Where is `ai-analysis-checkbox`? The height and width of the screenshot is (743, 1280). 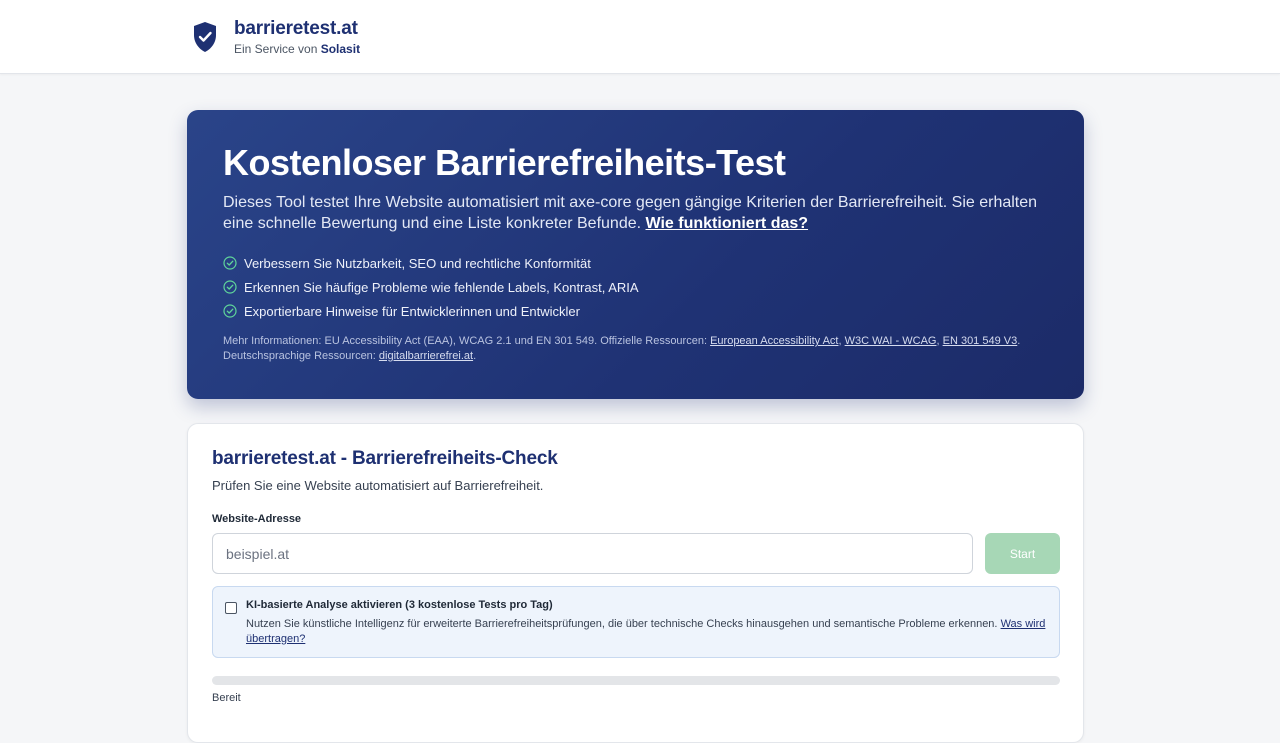 ai-analysis-checkbox is located at coordinates (231, 608).